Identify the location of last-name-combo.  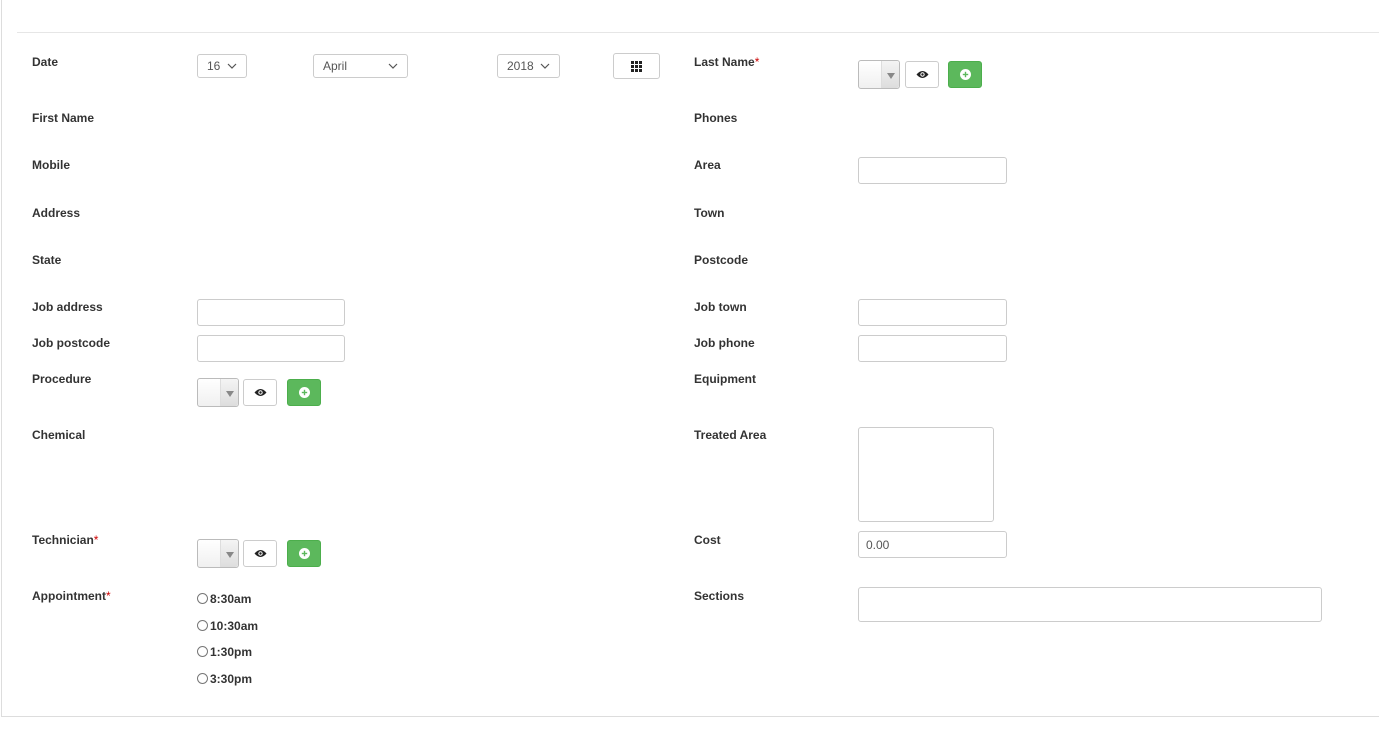
(879, 74).